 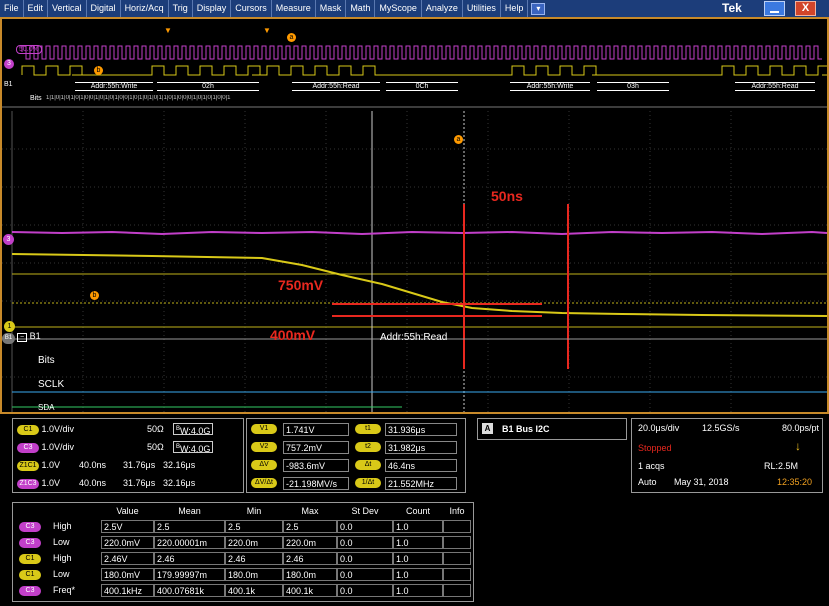 What do you see at coordinates (507, 196) in the screenshot?
I see `annotation-50ns: 50ns` at bounding box center [507, 196].